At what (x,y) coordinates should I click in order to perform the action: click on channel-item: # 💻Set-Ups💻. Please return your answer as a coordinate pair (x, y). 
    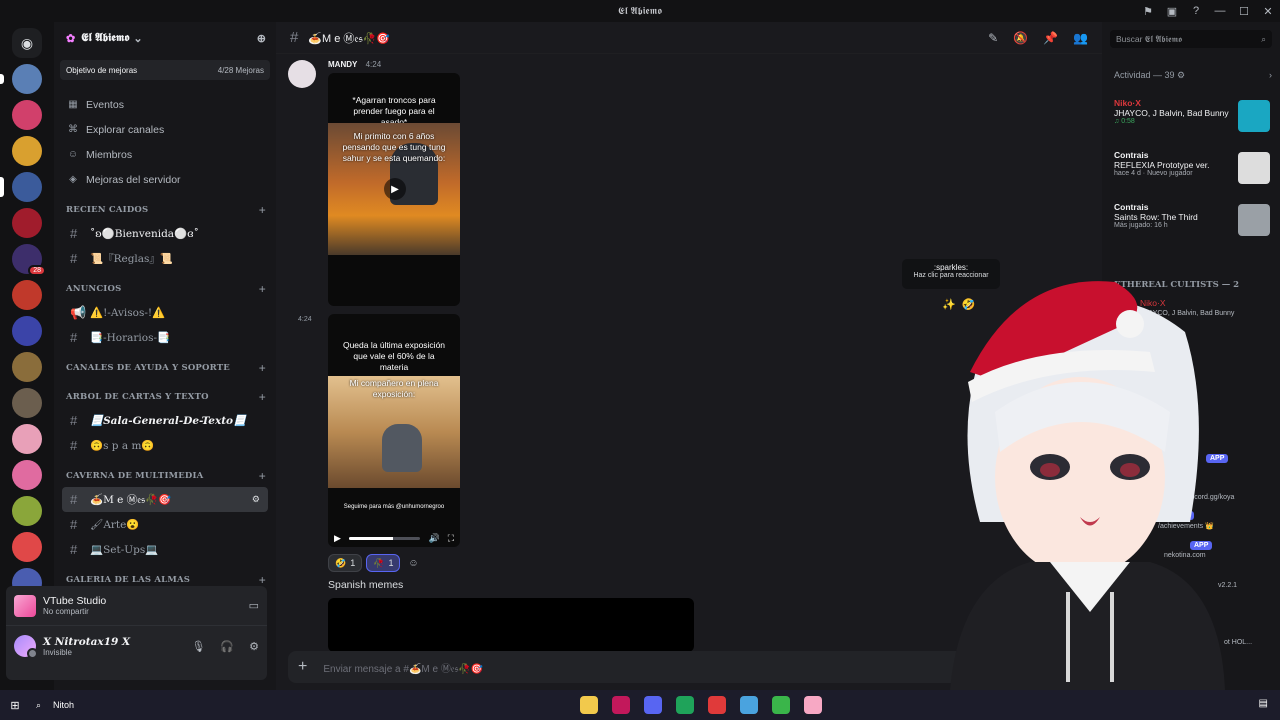
    Looking at the image, I should click on (165, 549).